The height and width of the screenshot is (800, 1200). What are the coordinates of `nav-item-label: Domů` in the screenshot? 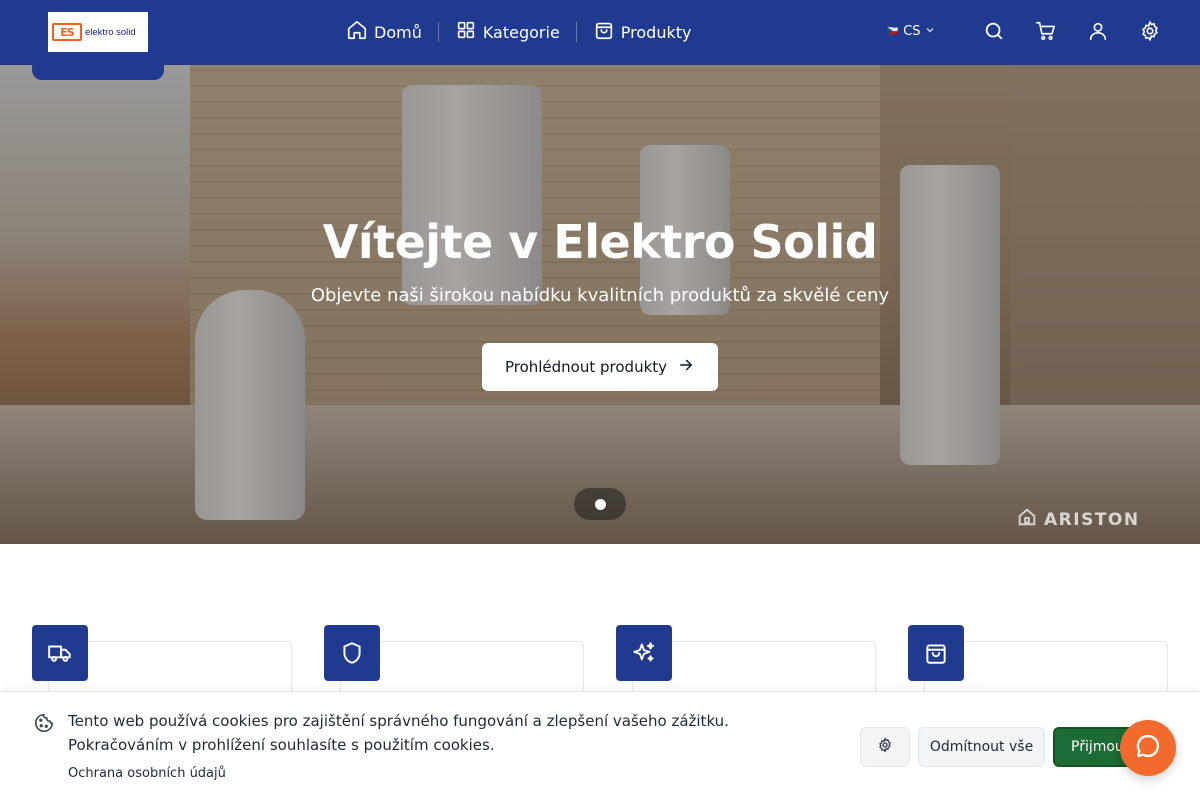 It's located at (398, 32).